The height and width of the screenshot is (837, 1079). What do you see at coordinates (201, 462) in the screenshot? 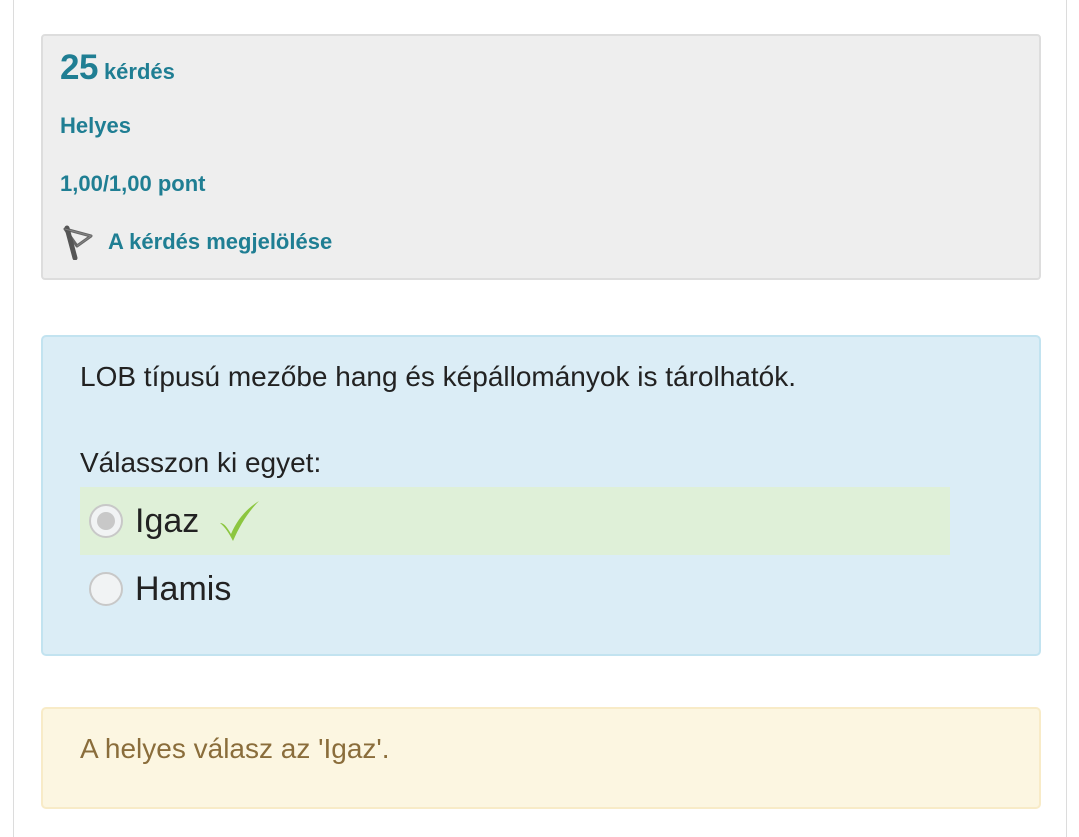
I see `answer-prompt: Válasszon ki egyet:` at bounding box center [201, 462].